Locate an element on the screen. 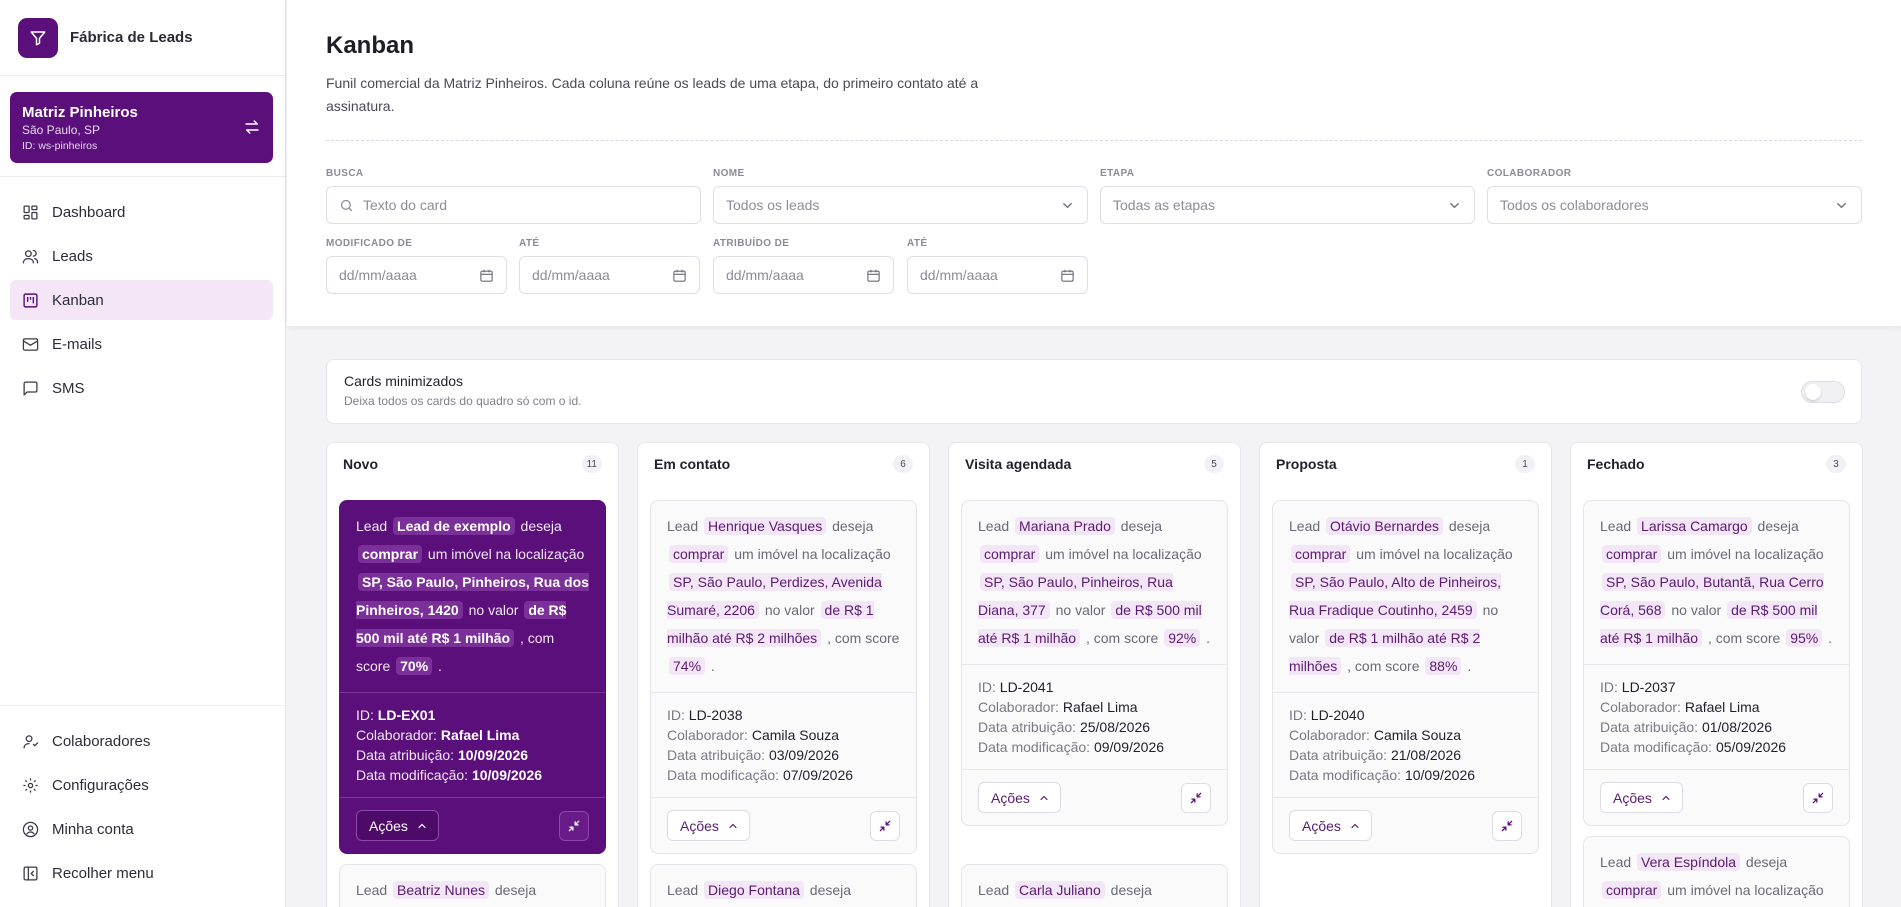 This screenshot has width=1901, height=907. nav-label: Configurações is located at coordinates (100, 785).